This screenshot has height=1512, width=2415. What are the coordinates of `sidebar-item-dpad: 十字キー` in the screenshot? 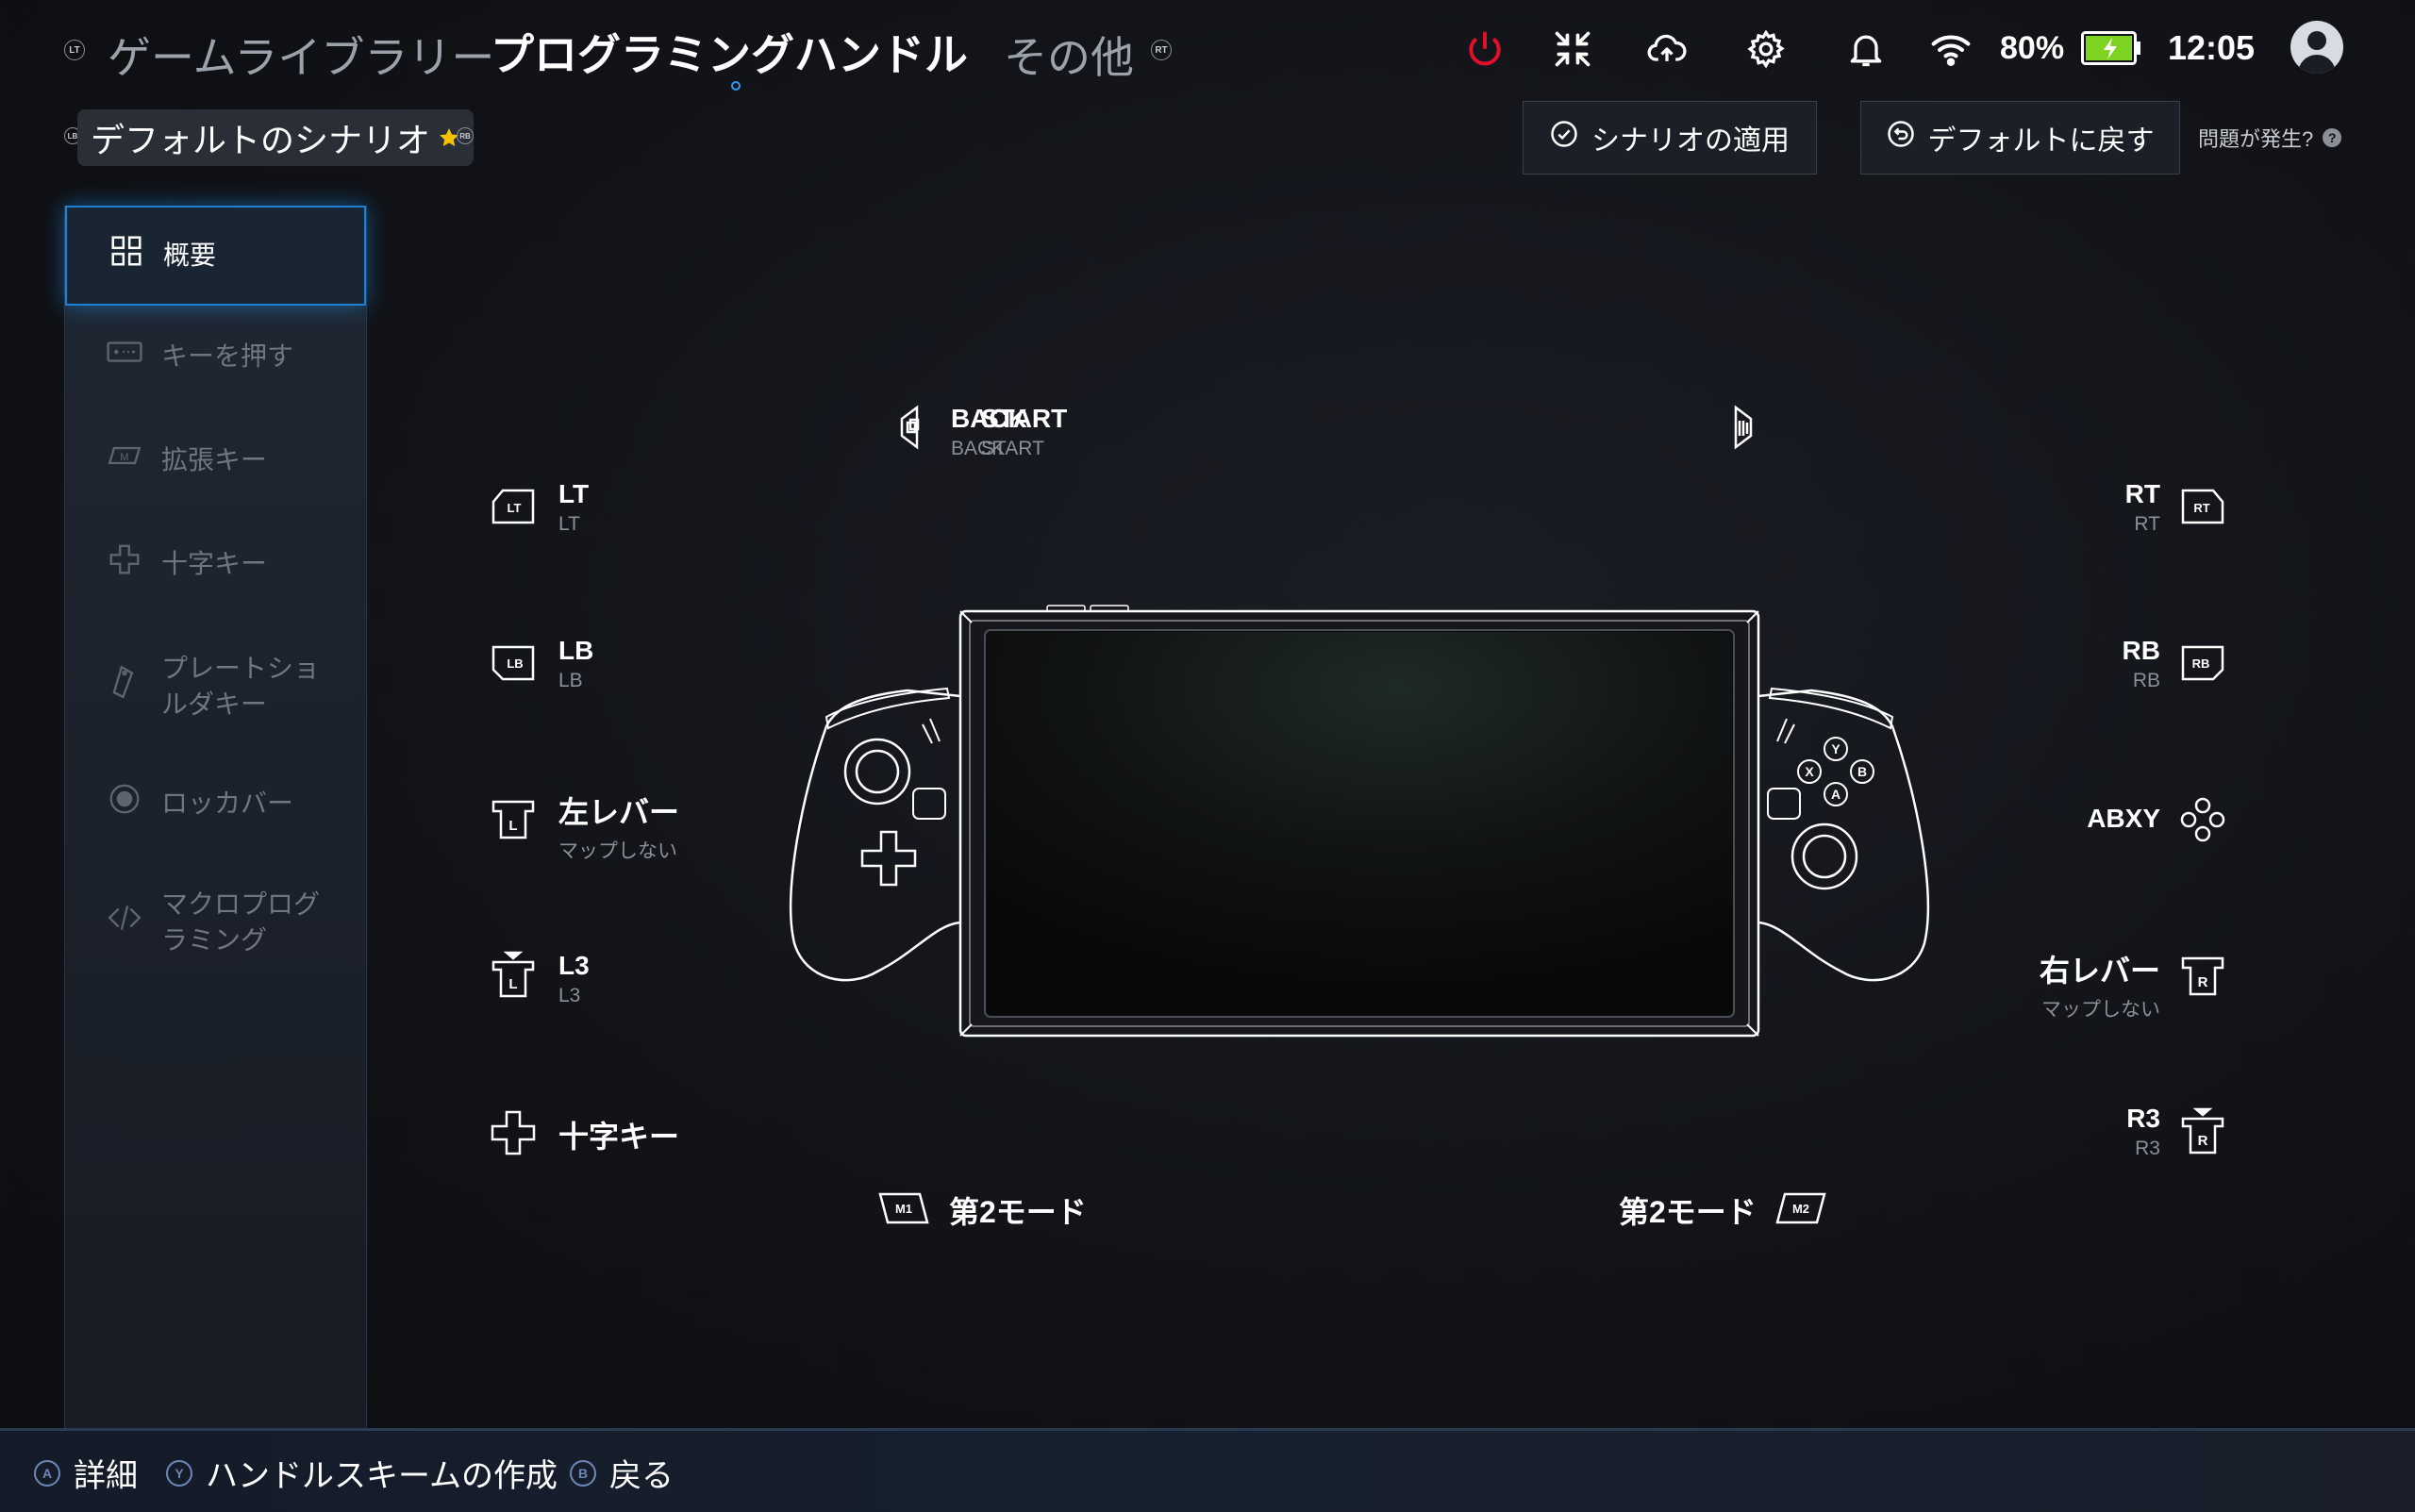 It's located at (216, 564).